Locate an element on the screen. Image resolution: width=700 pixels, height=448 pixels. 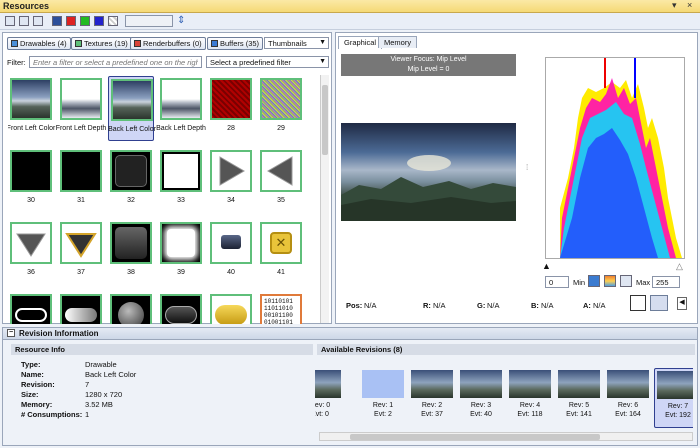
thumbnail-item: 34 is located at coordinates (231, 180).